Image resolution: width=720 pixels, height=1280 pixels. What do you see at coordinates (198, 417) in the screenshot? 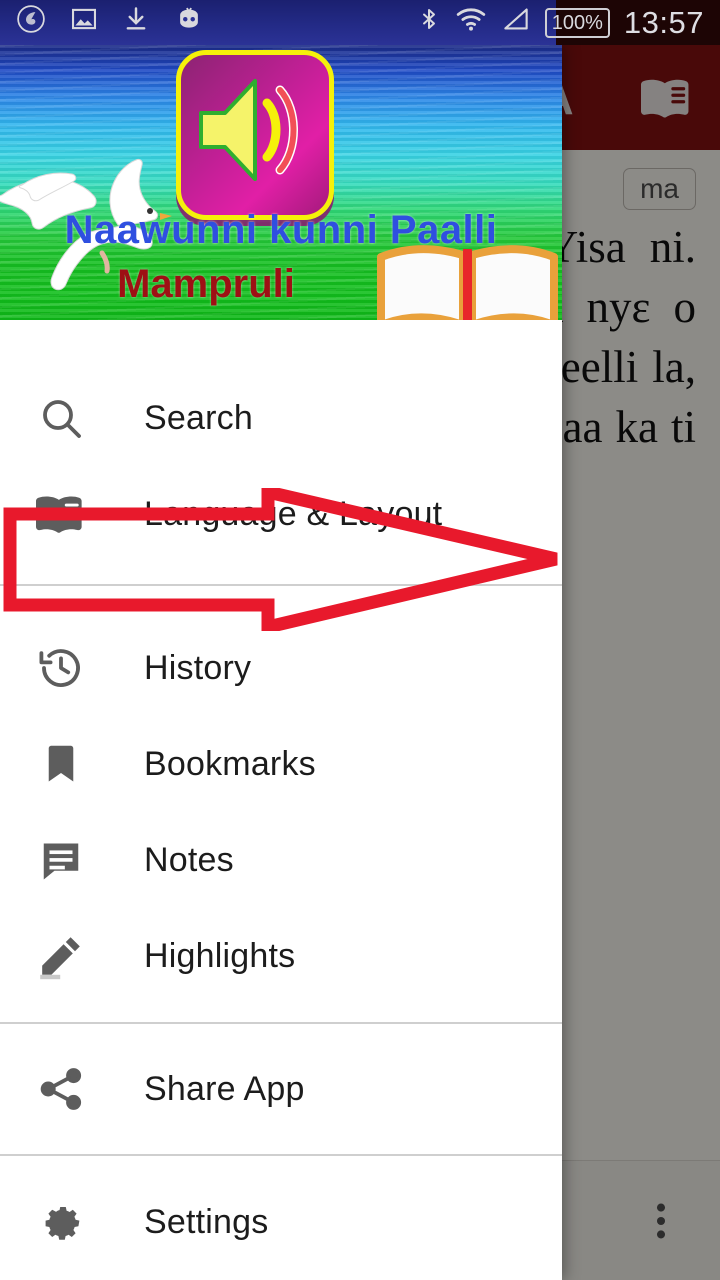
I see `menu-item-label: Search` at bounding box center [198, 417].